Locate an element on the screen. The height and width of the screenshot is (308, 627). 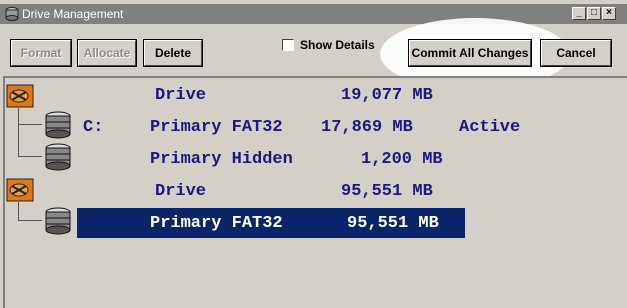
minimize-button: _ is located at coordinates (579, 13).